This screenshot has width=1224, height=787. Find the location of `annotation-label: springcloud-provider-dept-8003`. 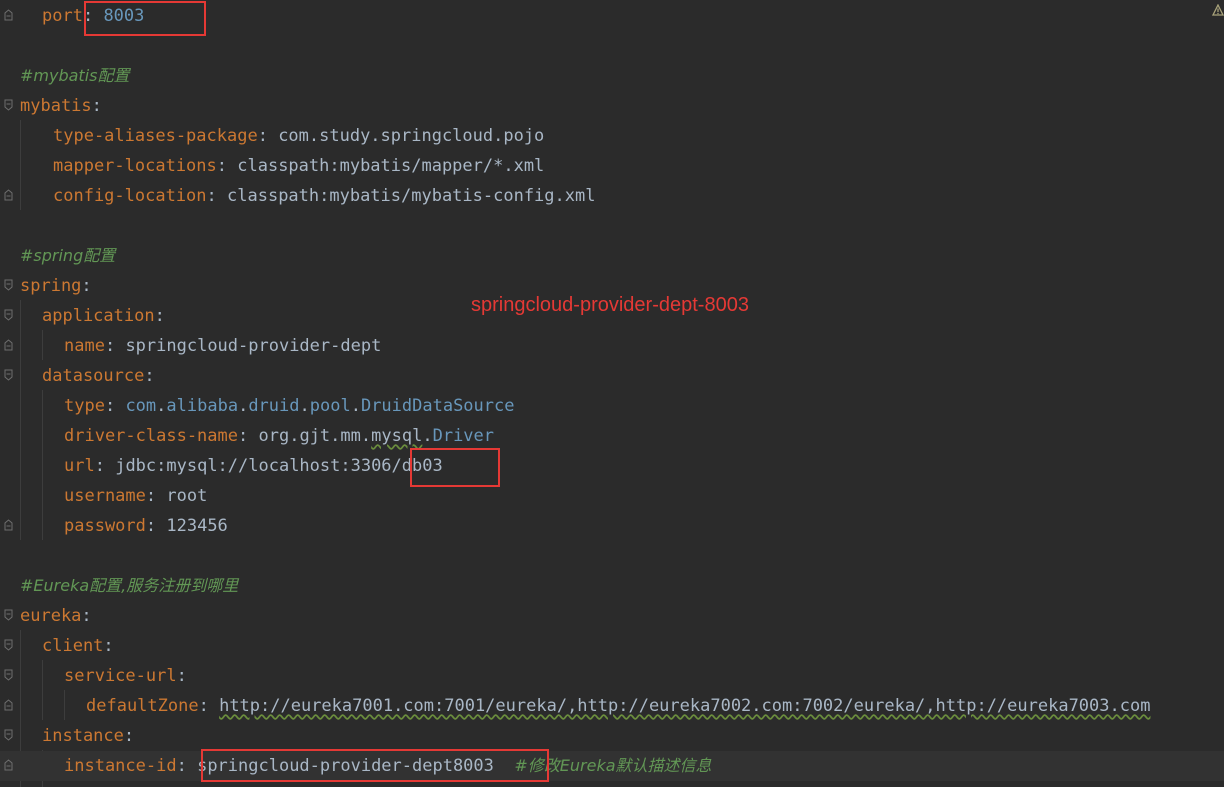

annotation-label: springcloud-provider-dept-8003 is located at coordinates (610, 305).